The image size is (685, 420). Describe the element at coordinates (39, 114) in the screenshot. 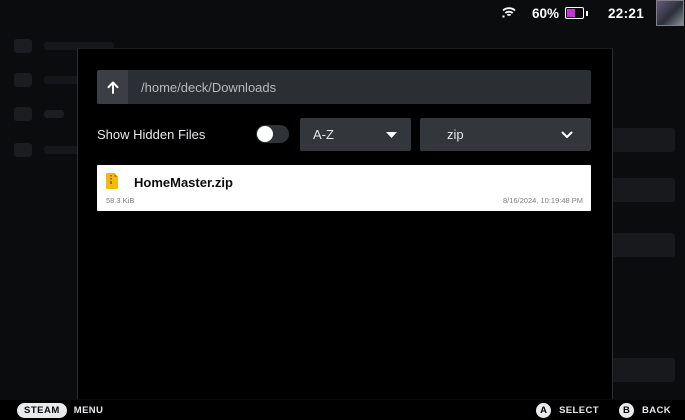

I see `background-item` at that location.